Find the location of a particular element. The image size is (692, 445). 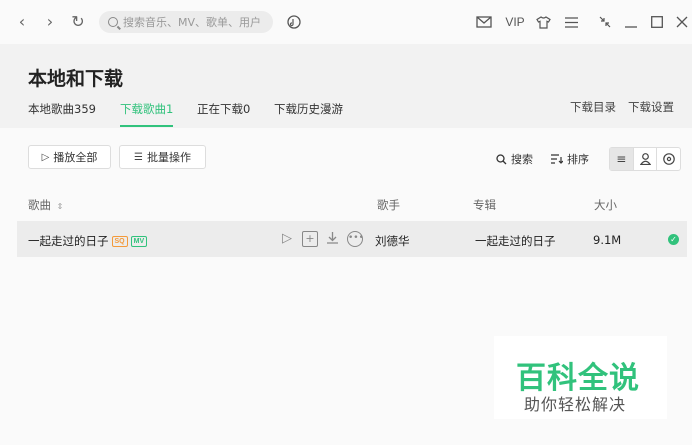

table-row: 一起走过的日子 SQ MV ▷ + ••• 刘德华 一起走过的日子 9.1M ✓ is located at coordinates (352, 239).